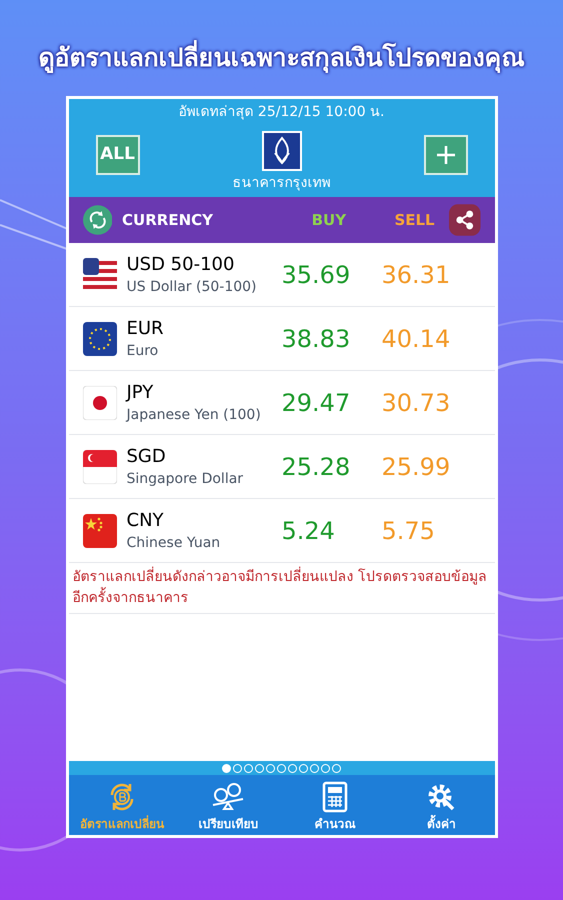 The image size is (563, 900). What do you see at coordinates (146, 456) in the screenshot?
I see `currency-code: SGD` at bounding box center [146, 456].